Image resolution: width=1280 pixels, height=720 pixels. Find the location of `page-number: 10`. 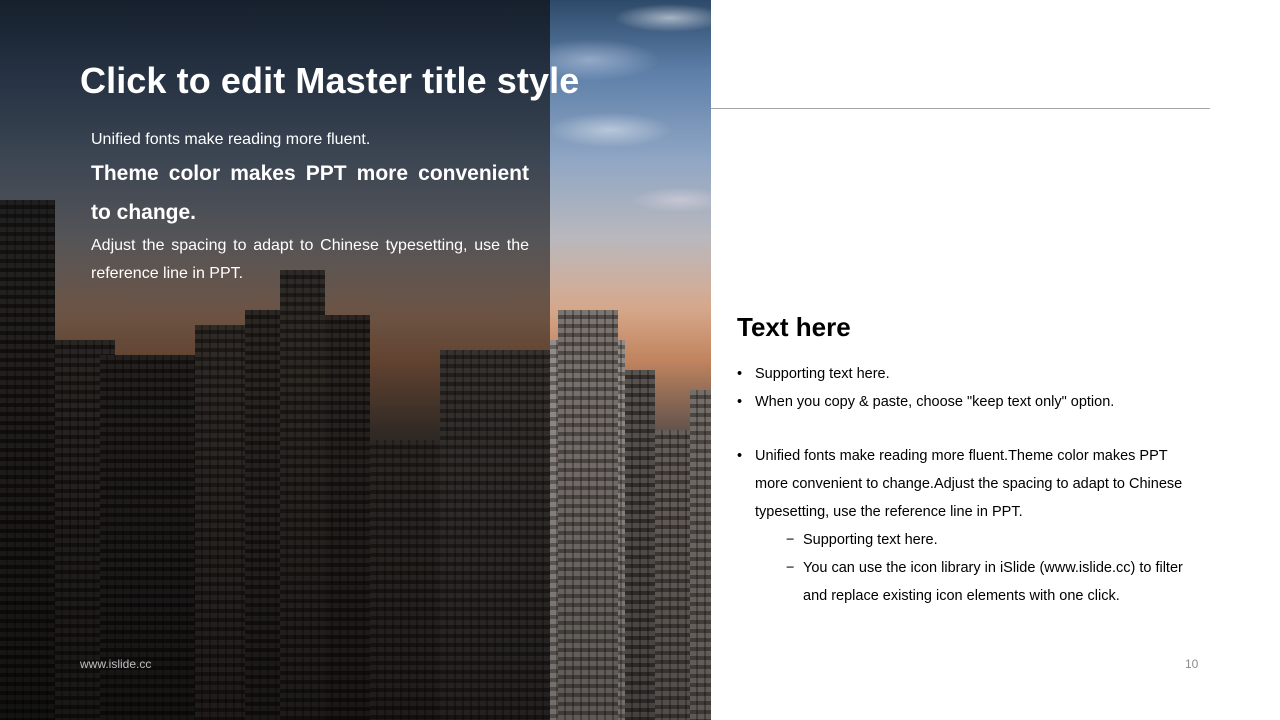

page-number: 10 is located at coordinates (1192, 664).